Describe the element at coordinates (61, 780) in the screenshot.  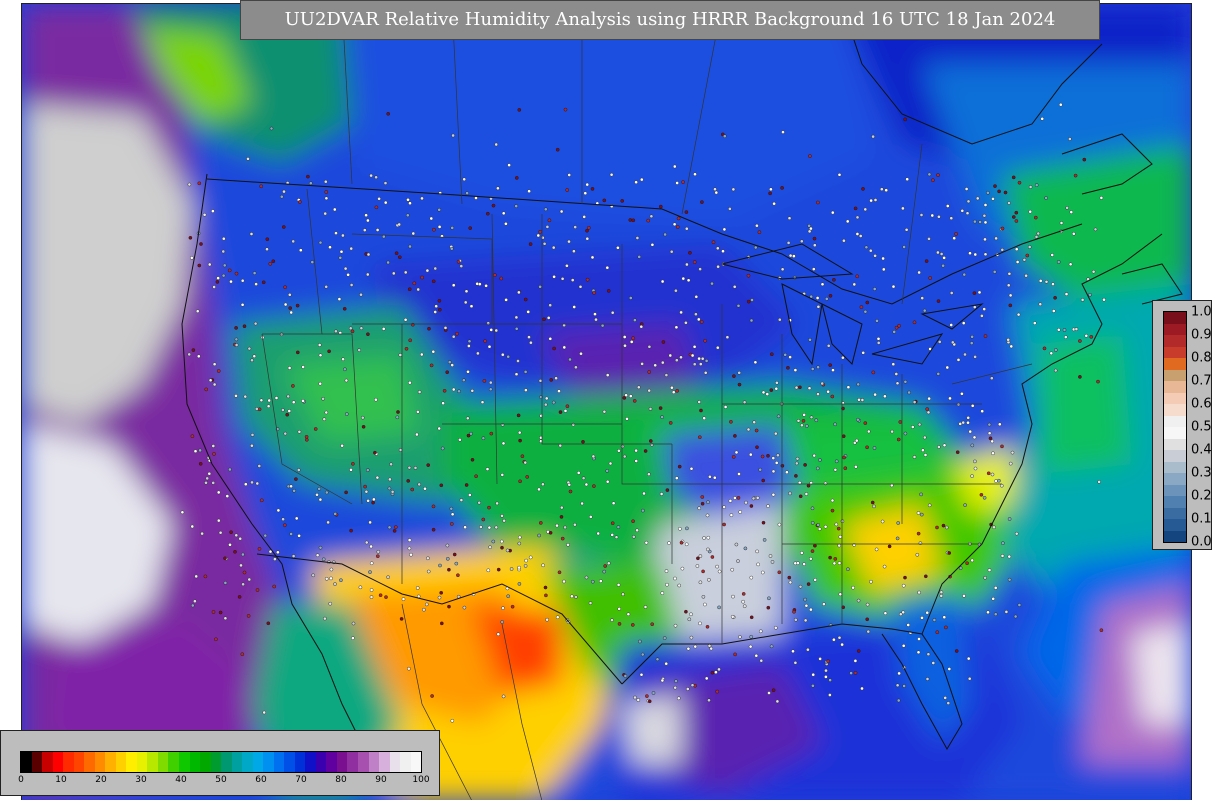
I see `rh-colorbar-tick: 10` at that location.